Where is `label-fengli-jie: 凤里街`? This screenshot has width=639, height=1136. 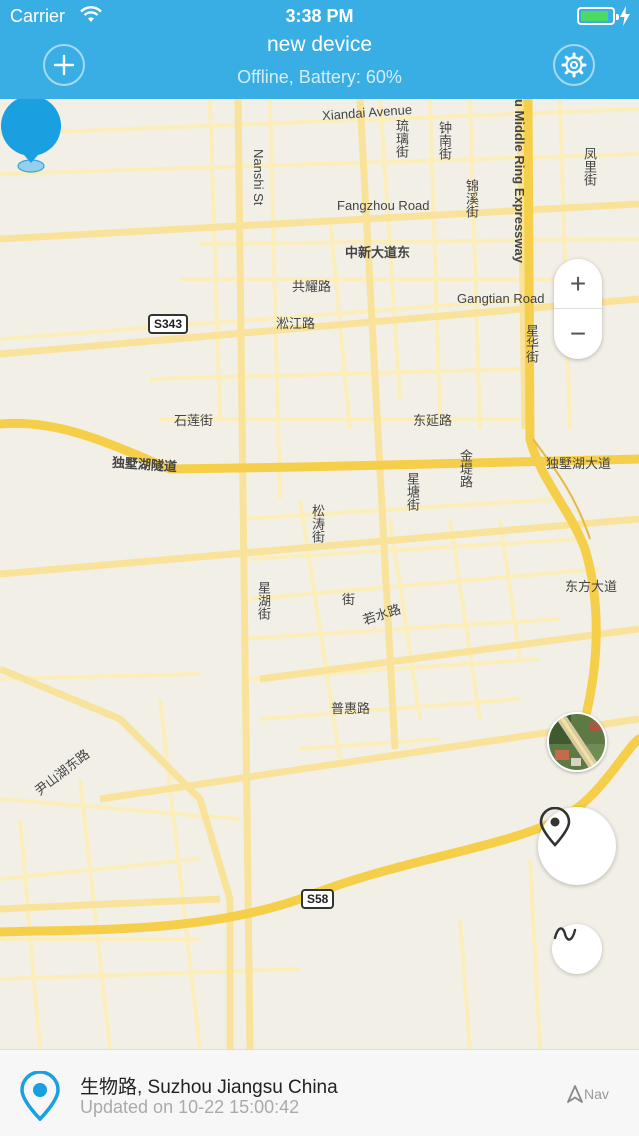
label-fengli-jie: 凤里街 is located at coordinates (589, 166).